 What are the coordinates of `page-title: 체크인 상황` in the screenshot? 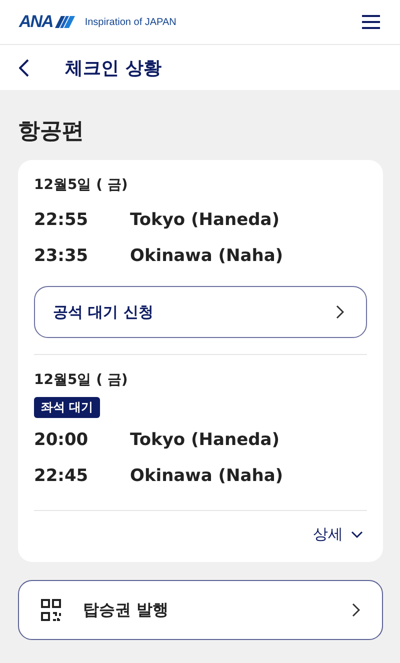 It's located at (113, 68).